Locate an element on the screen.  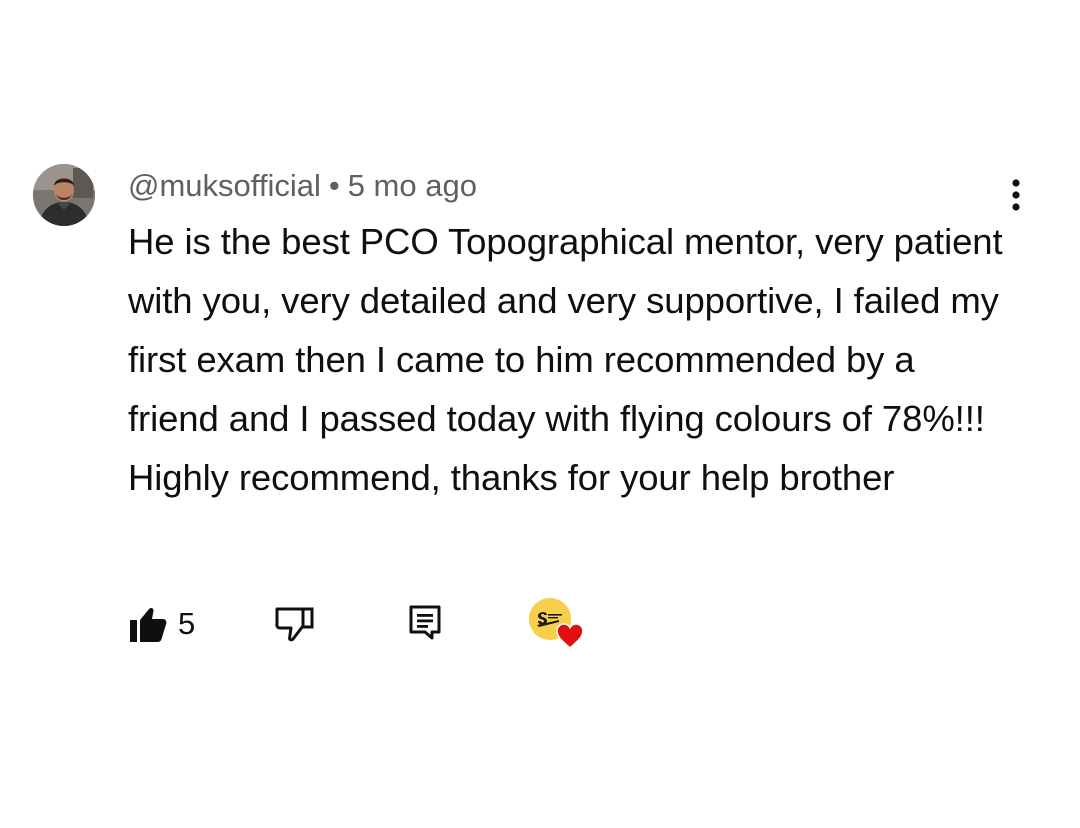
author-avatar-image is located at coordinates (64, 195).